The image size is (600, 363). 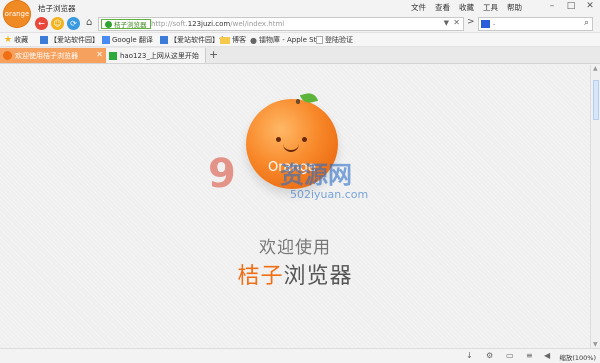 What do you see at coordinates (260, 276) in the screenshot?
I see `brand-highlight: 桔子` at bounding box center [260, 276].